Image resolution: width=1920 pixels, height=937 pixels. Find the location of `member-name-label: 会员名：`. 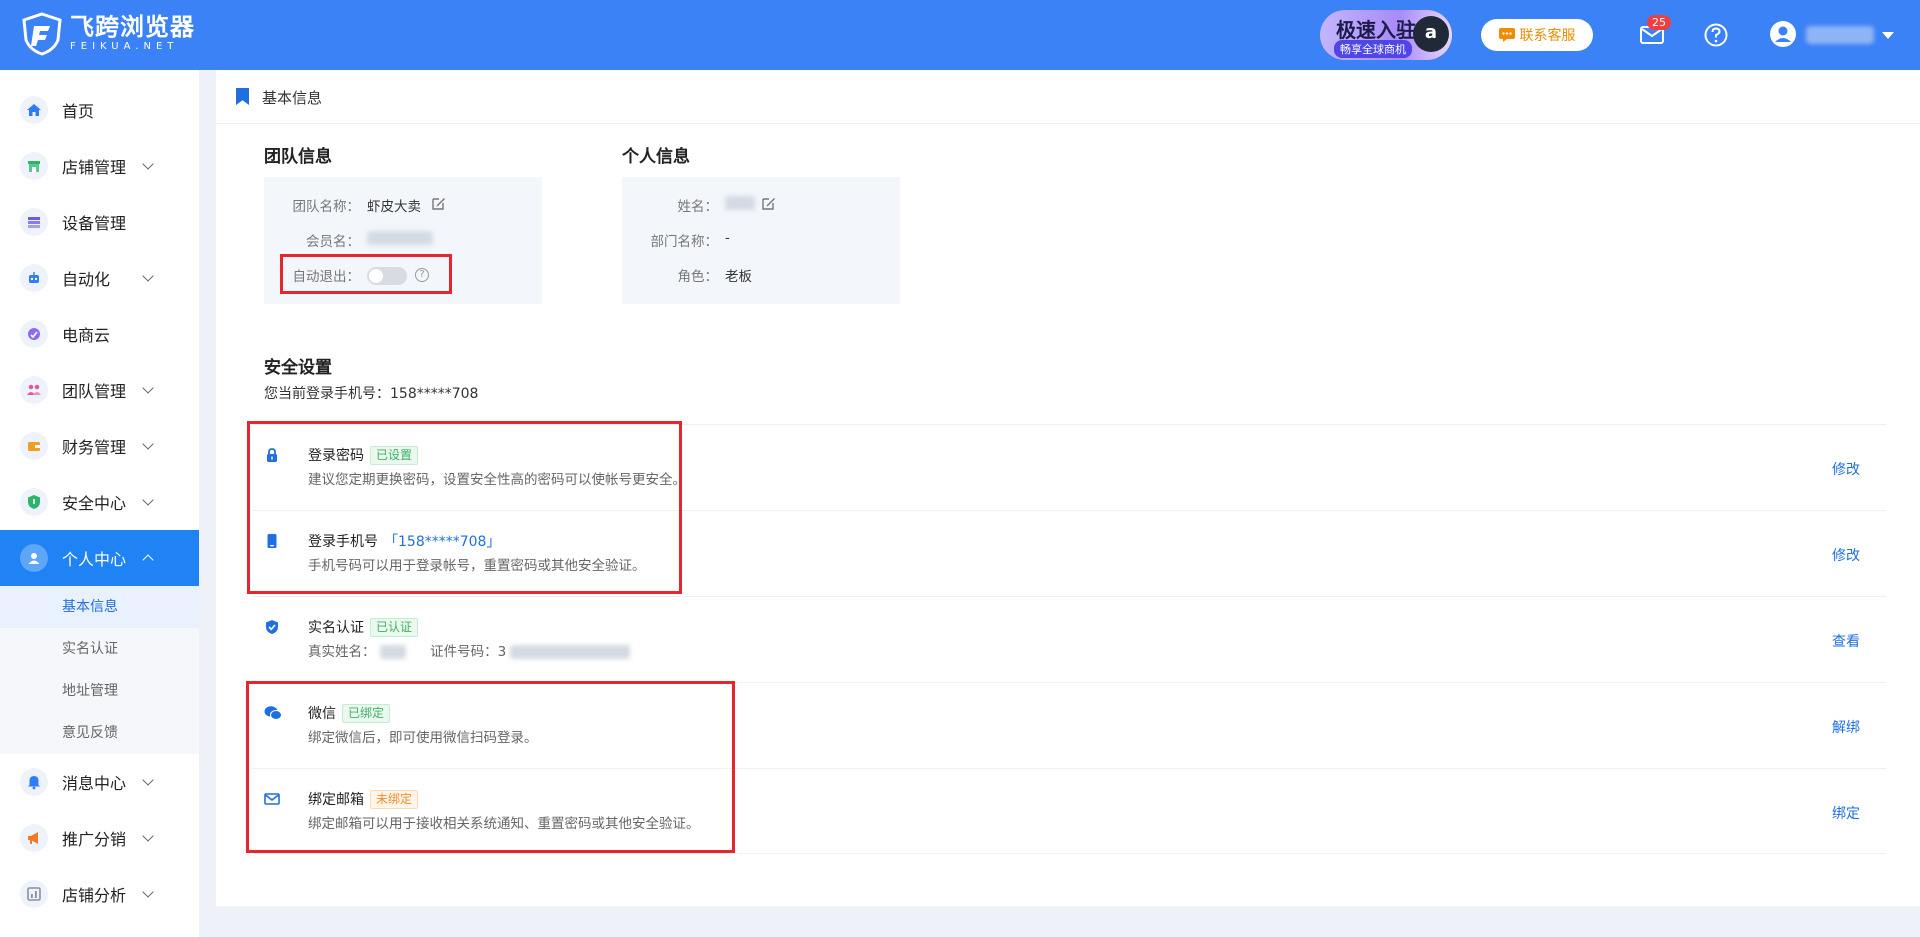

member-name-label: 会员名： is located at coordinates (333, 242).